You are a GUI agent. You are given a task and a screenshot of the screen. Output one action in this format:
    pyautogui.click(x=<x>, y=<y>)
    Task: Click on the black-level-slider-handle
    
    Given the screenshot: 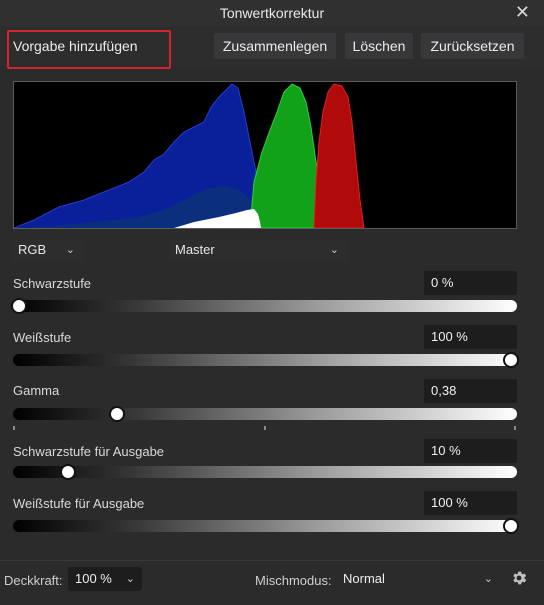 What is the action you would take?
    pyautogui.click(x=19, y=306)
    